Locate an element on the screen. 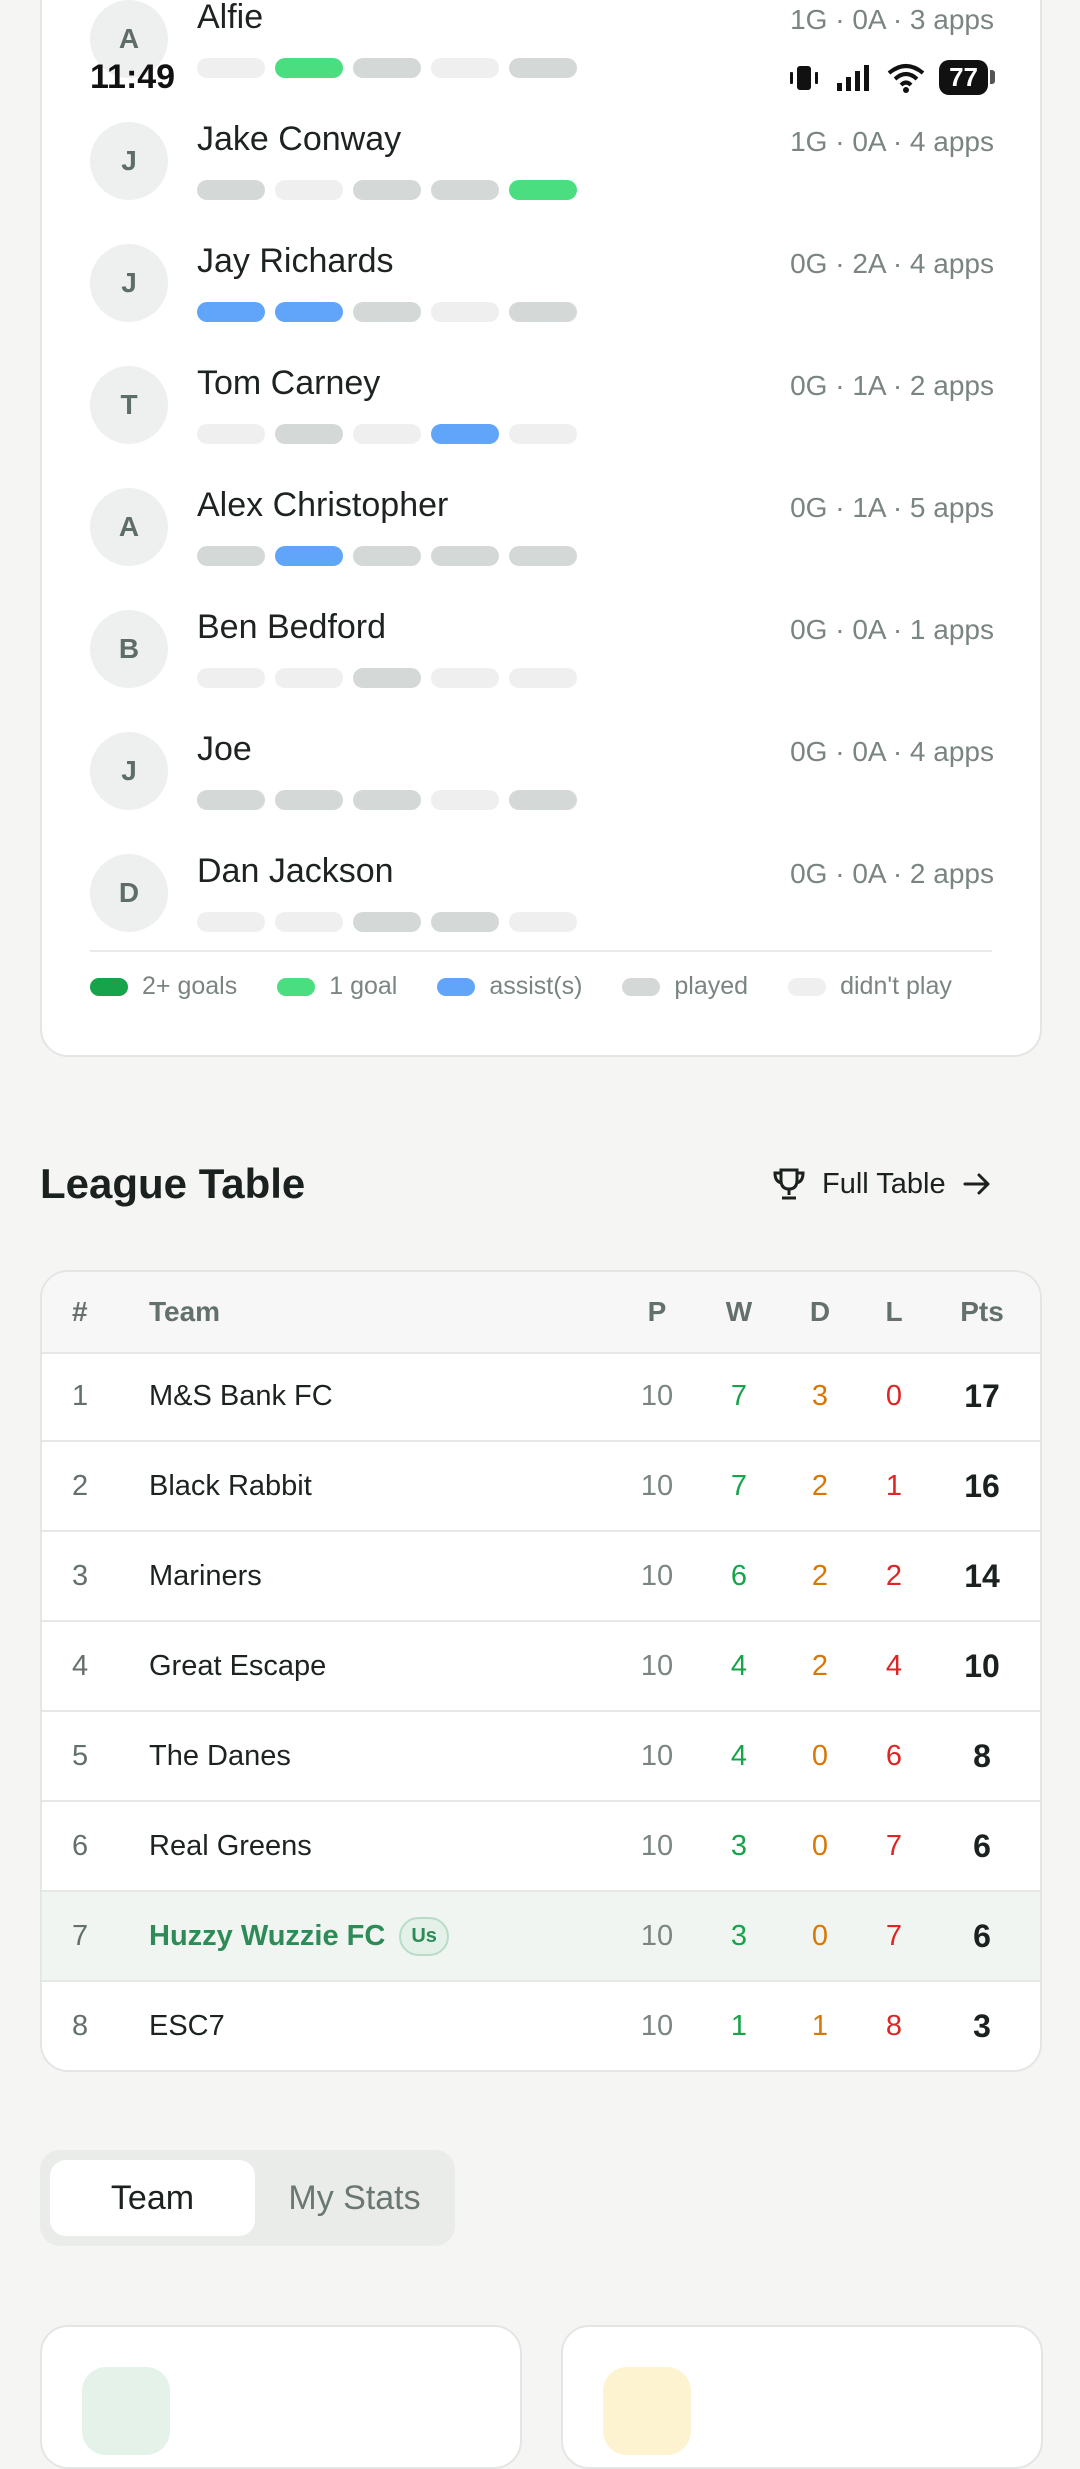 The image size is (1080, 2469). lost: 2 is located at coordinates (894, 1575).